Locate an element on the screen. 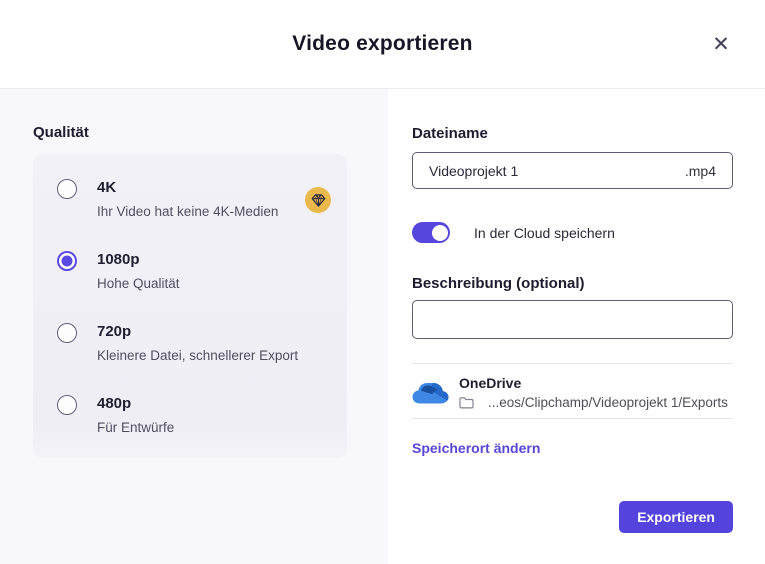 The image size is (765, 564). option-text: 1080p Hohe Qualität is located at coordinates (138, 271).